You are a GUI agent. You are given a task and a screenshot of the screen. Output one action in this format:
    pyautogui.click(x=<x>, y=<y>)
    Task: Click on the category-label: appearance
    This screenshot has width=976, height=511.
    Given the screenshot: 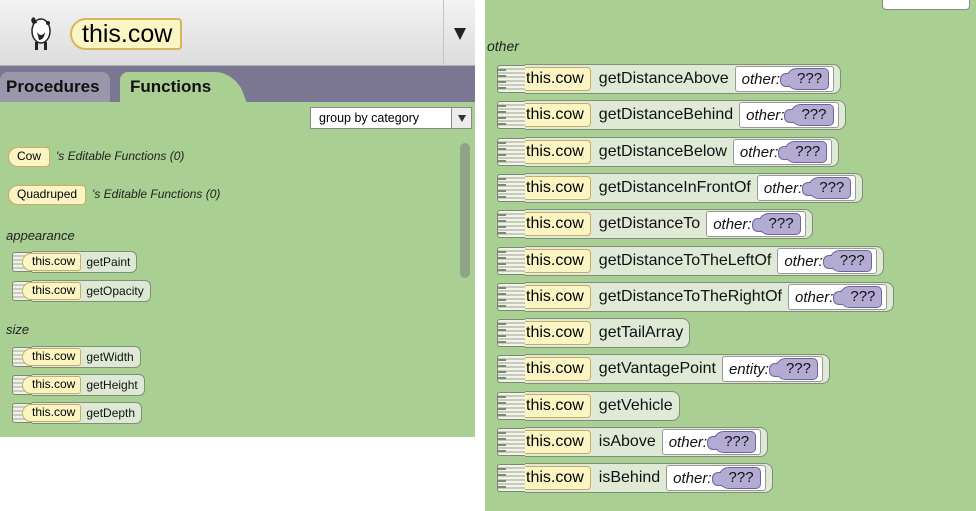 What is the action you would take?
    pyautogui.click(x=40, y=235)
    